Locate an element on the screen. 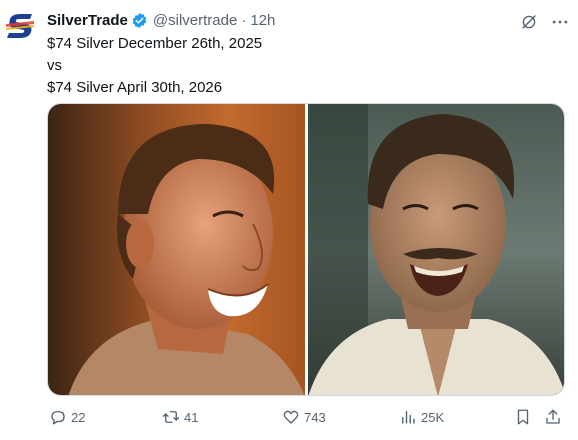  tweet-line-3: $74 Silver April 30th, 2026 is located at coordinates (135, 87).